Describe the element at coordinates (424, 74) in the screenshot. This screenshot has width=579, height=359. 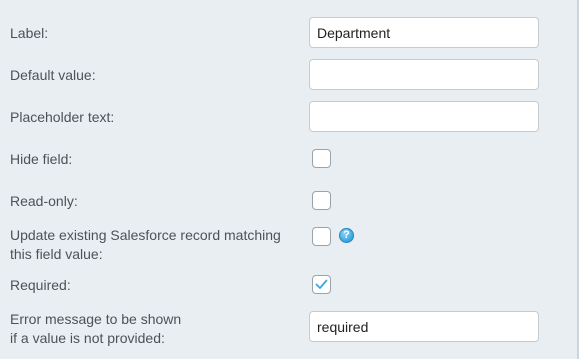
I see `default-value-input` at that location.